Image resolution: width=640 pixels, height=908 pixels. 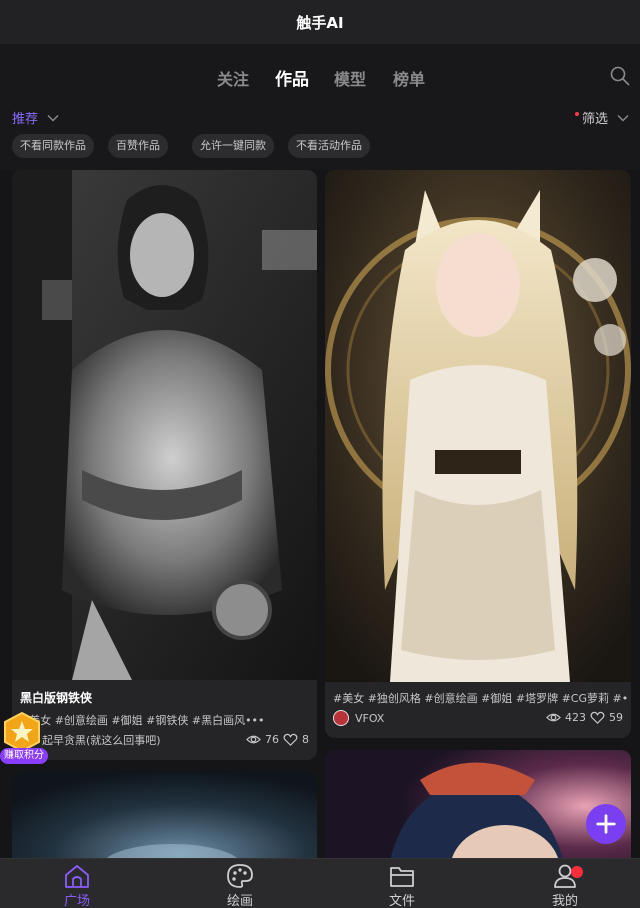 I want to click on create-button, so click(x=606, y=824).